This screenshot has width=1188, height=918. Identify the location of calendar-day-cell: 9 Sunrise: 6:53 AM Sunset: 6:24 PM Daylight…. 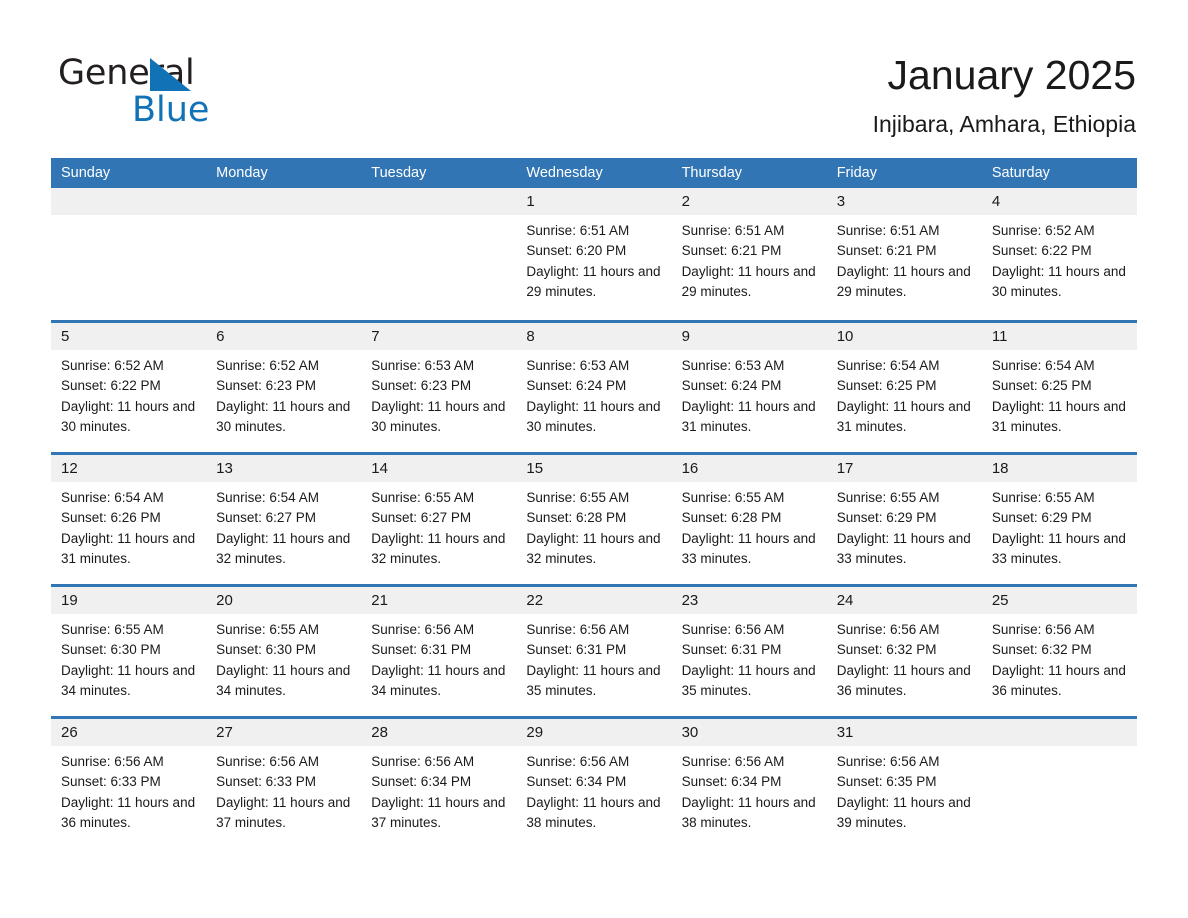
(749, 387).